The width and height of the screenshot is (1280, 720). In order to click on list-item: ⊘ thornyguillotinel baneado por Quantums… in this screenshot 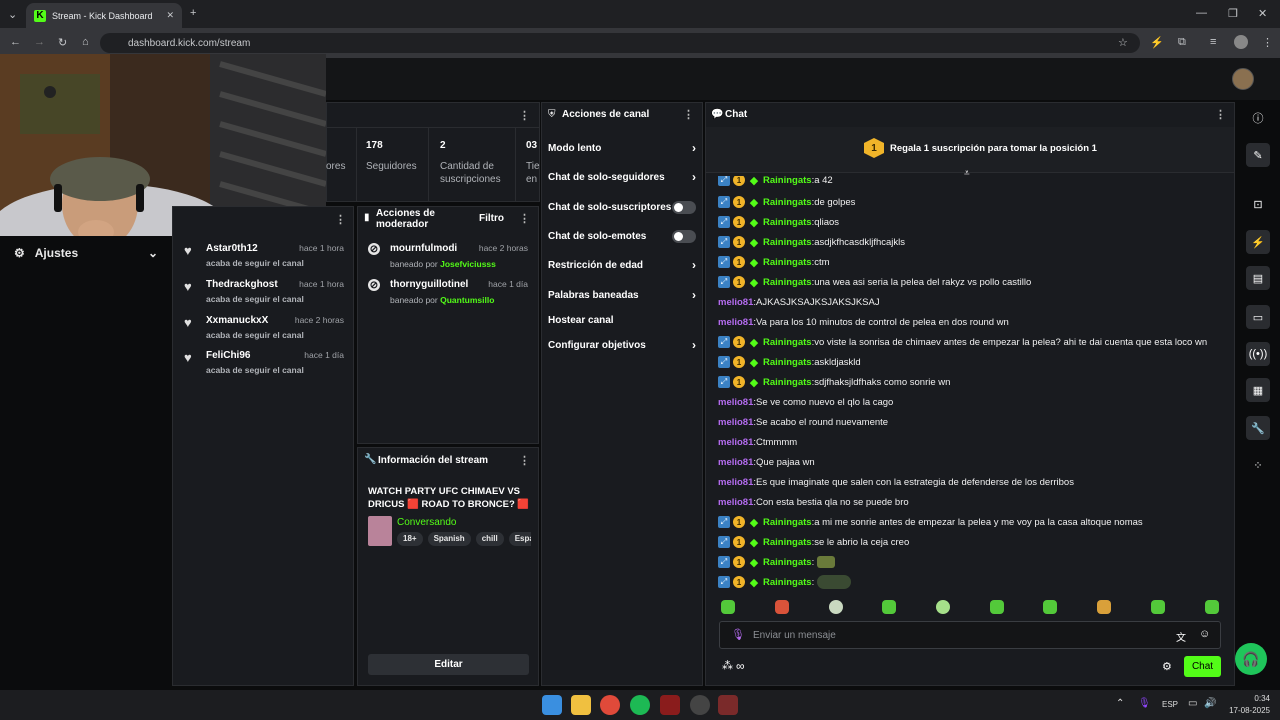, I will do `click(449, 296)`.